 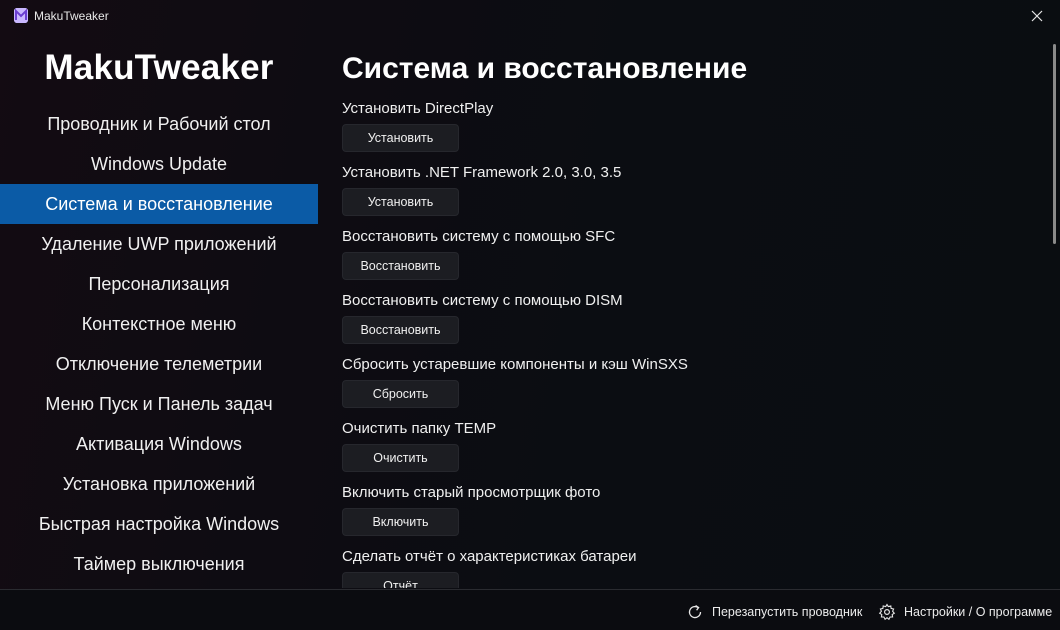 What do you see at coordinates (1054, 144) in the screenshot?
I see `vertical-scrollbar` at bounding box center [1054, 144].